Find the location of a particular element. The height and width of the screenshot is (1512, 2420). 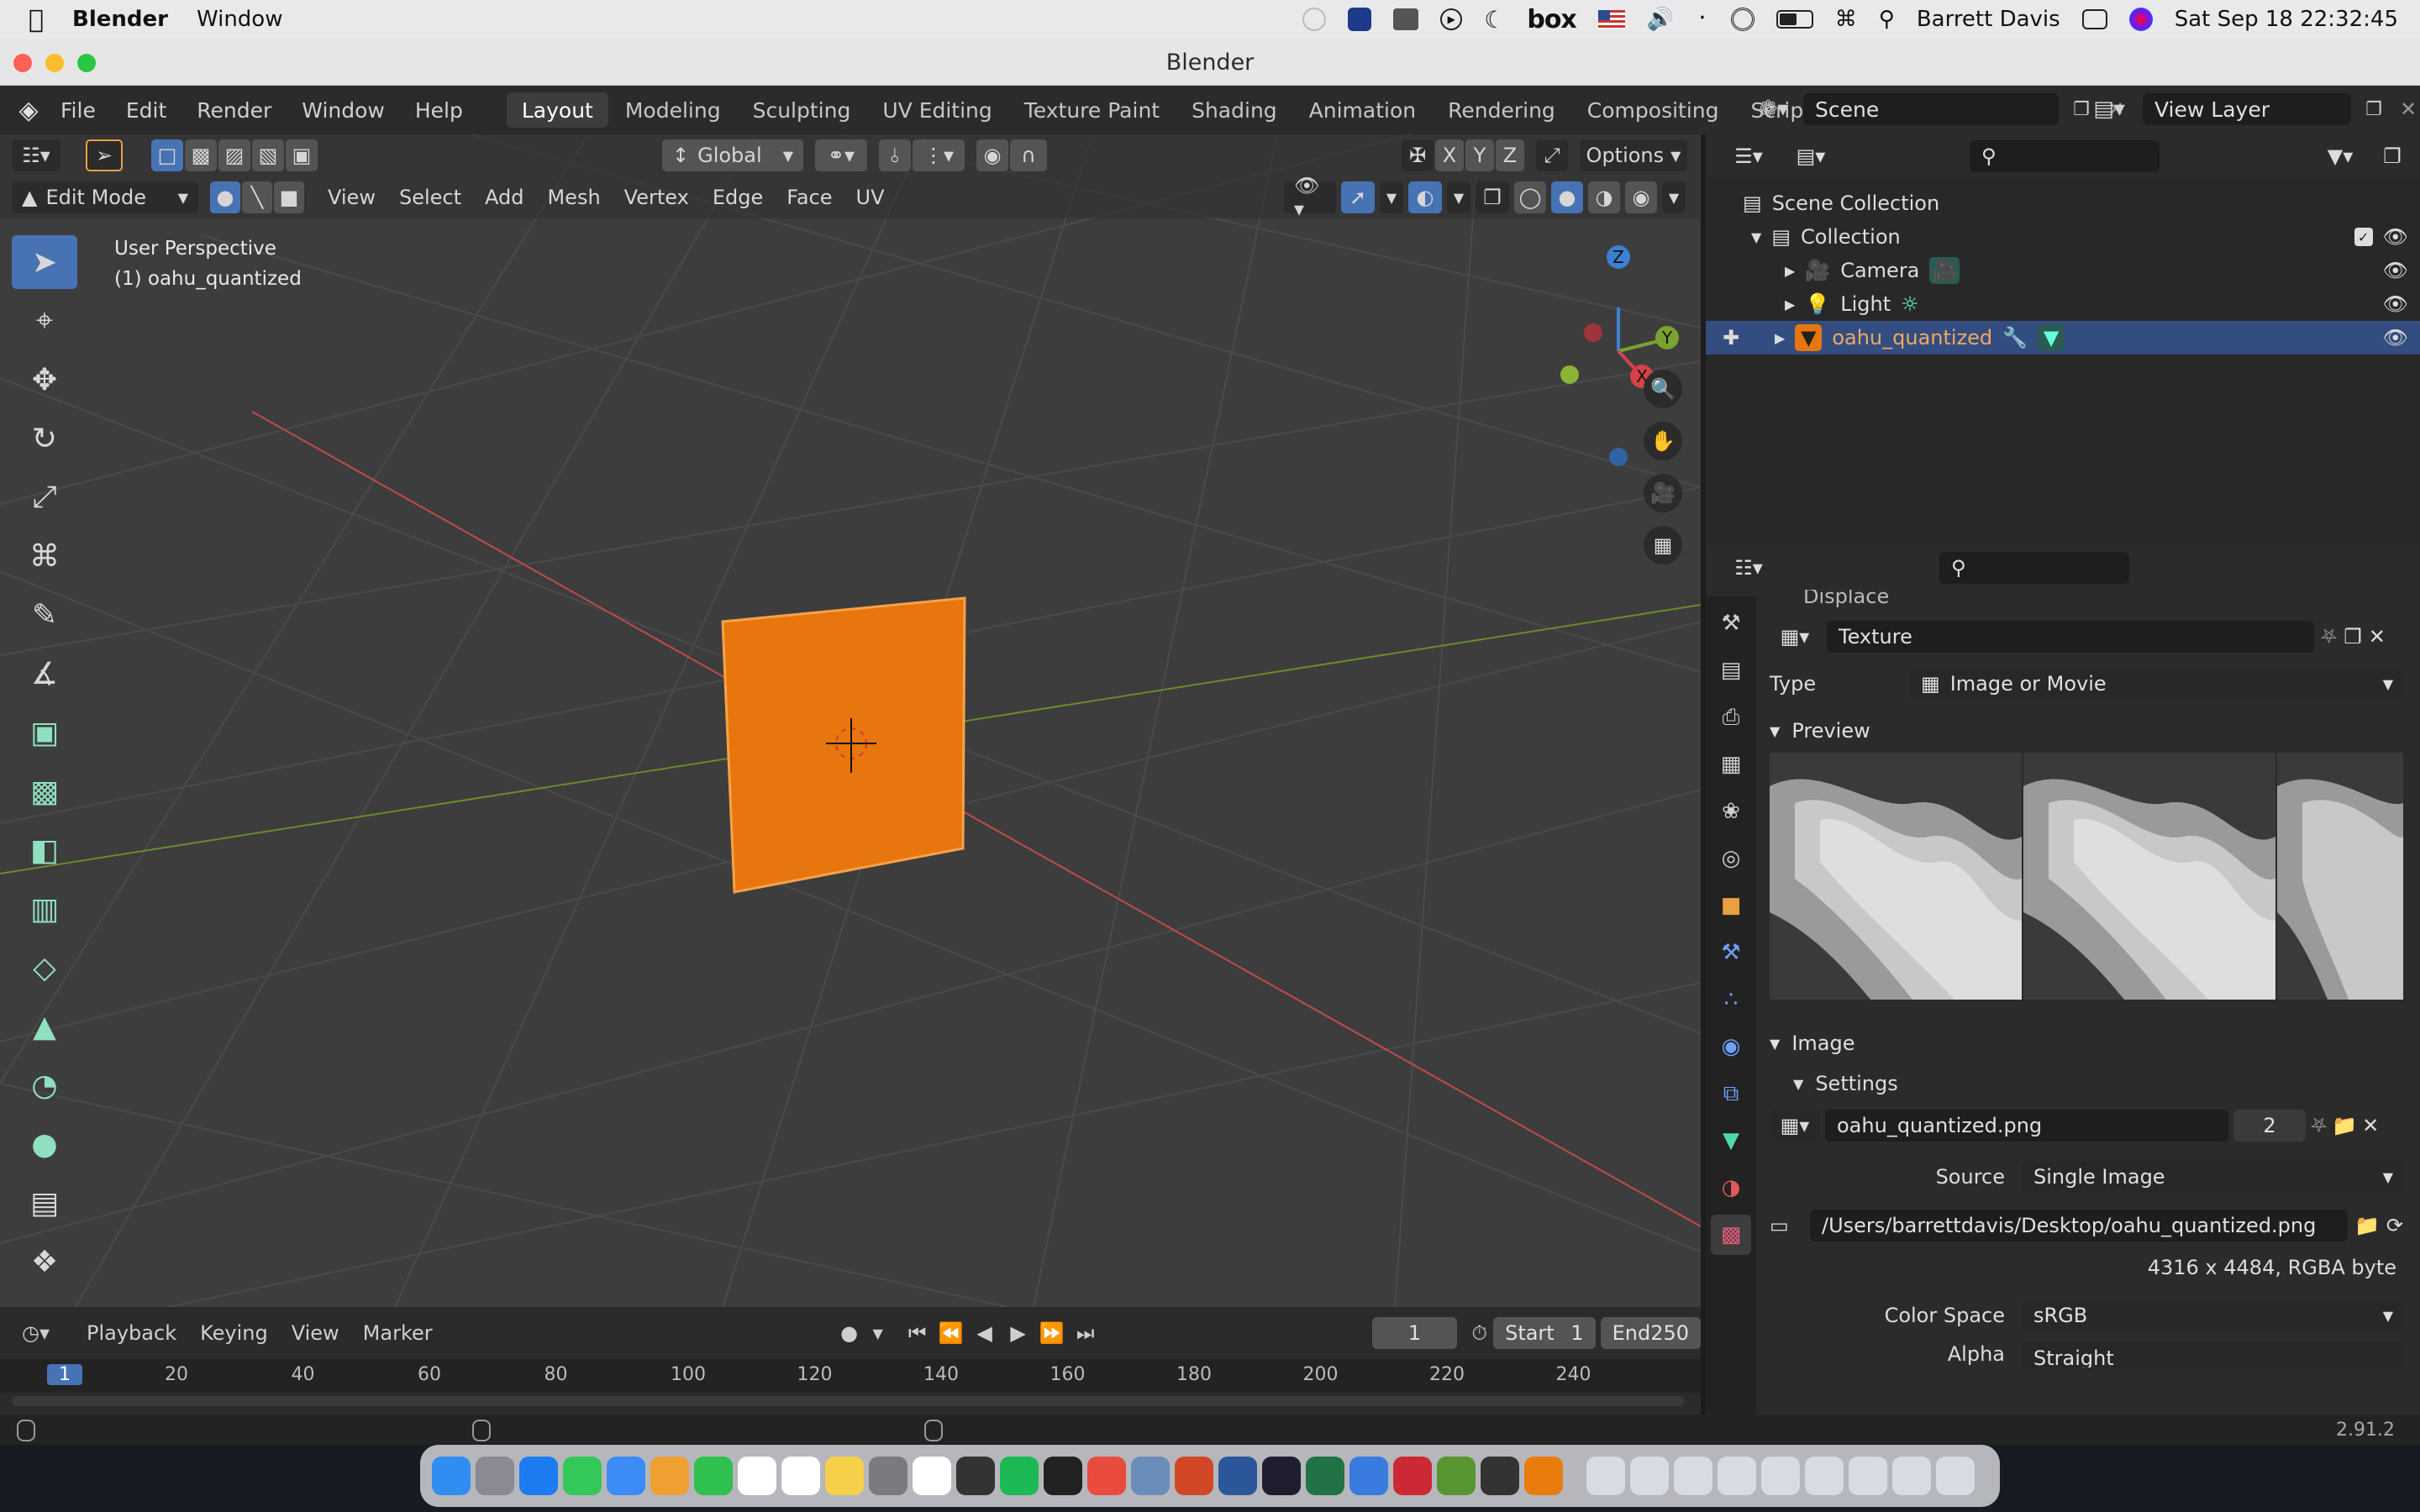

tab-texture-paint: Texture Paint is located at coordinates (1092, 110).